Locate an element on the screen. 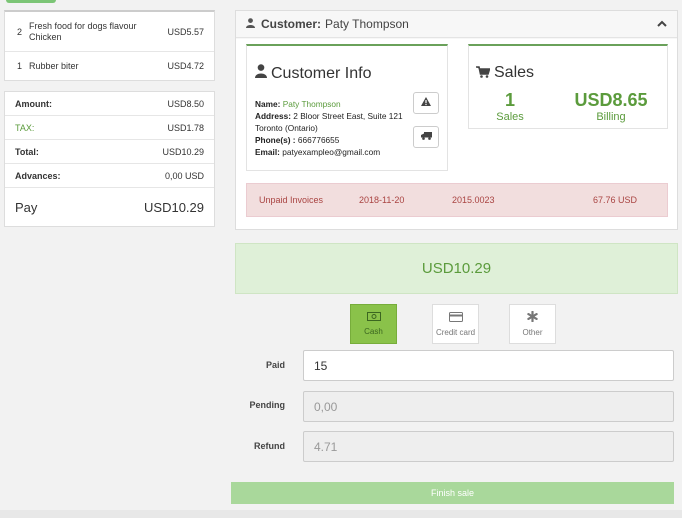 The height and width of the screenshot is (518, 682). refund-field is located at coordinates (488, 446).